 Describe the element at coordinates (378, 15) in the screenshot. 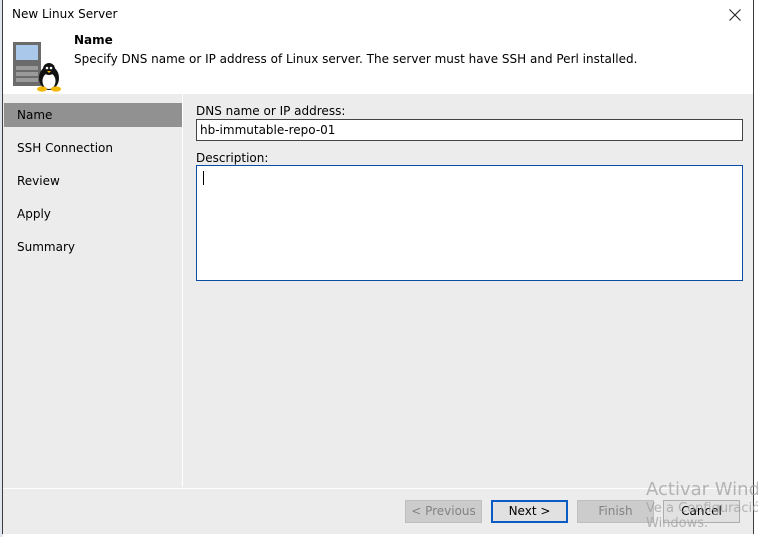

I see `title-bar: New Linux Server` at that location.